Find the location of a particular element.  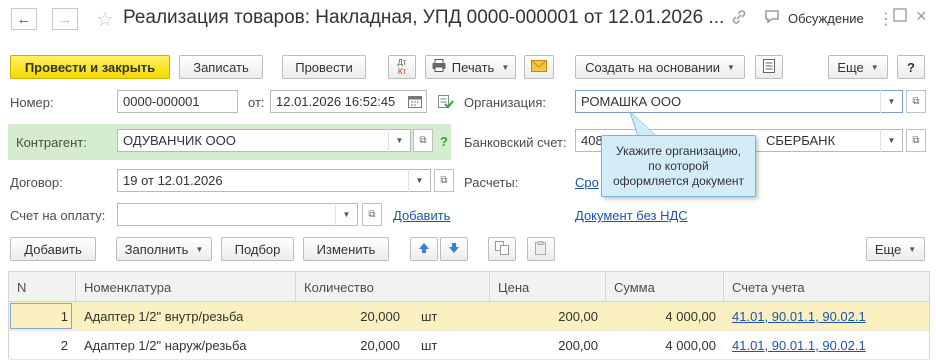

column-header-quantity: Количество is located at coordinates (393, 287).